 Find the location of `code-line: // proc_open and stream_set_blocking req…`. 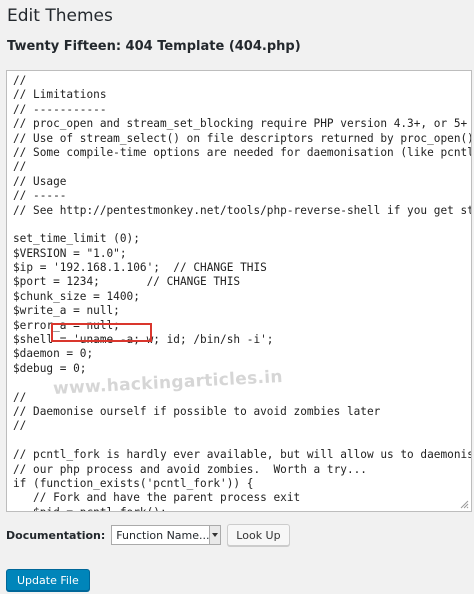

code-line: // proc_open and stream_set_blocking req… is located at coordinates (240, 124).